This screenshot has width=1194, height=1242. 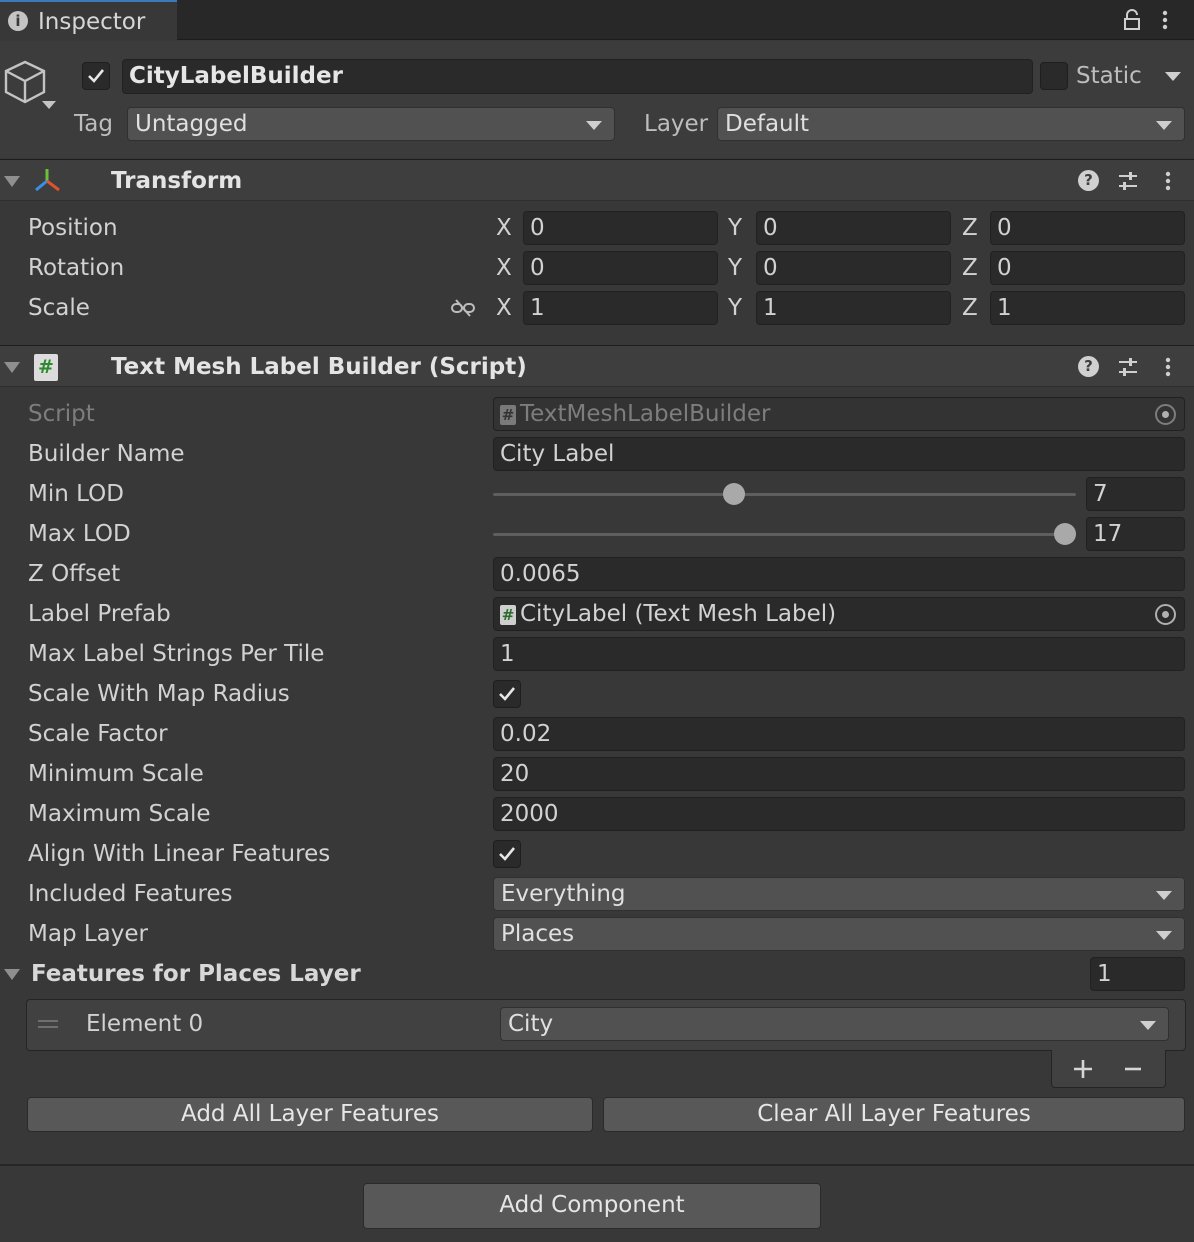 I want to click on min-lod-slider-thumb, so click(x=734, y=494).